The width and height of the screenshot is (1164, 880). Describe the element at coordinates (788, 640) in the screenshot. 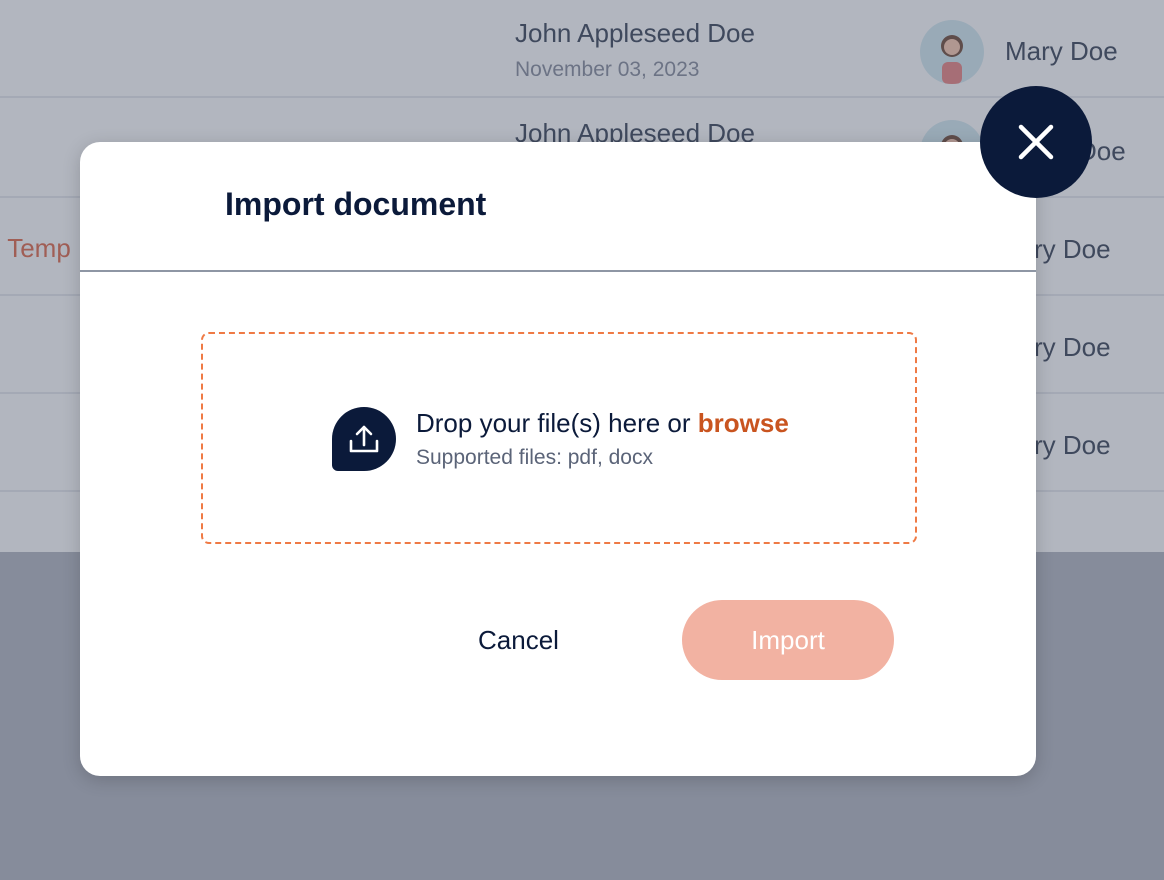

I see `import-button: Import` at that location.